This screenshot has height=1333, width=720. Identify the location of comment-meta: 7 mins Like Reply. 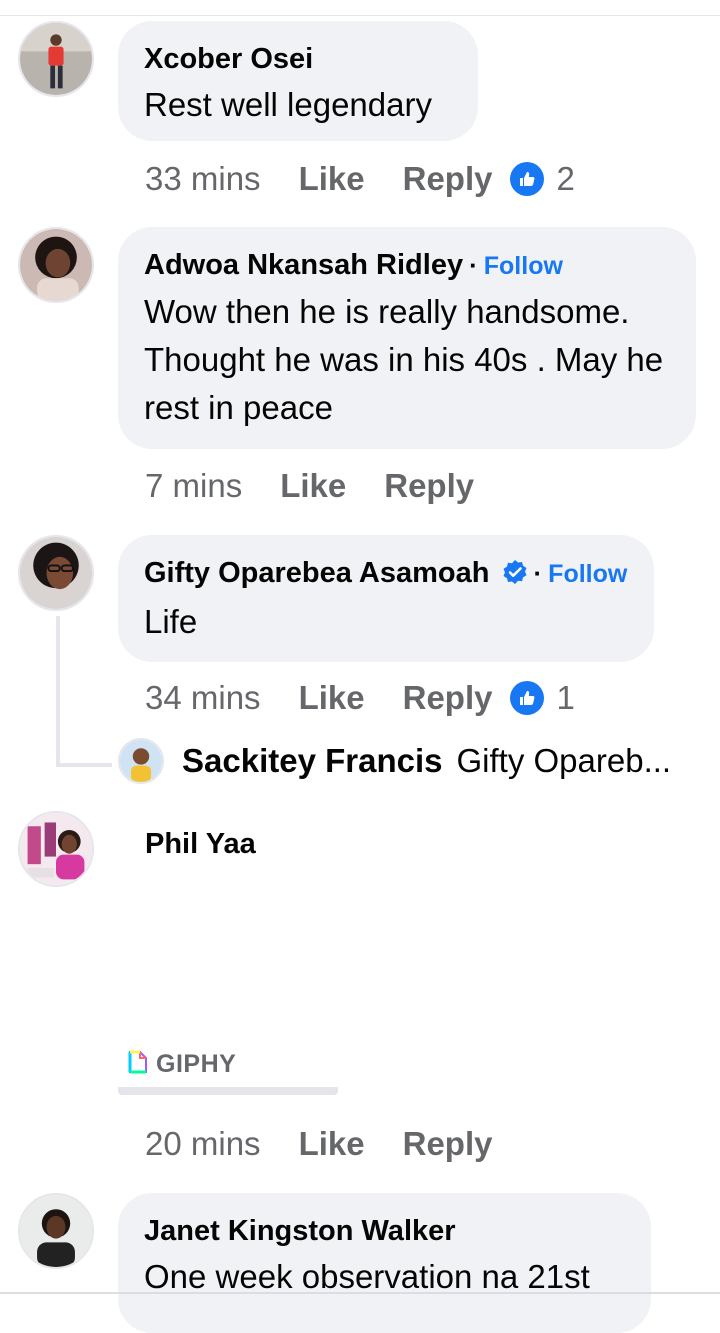
(309, 486).